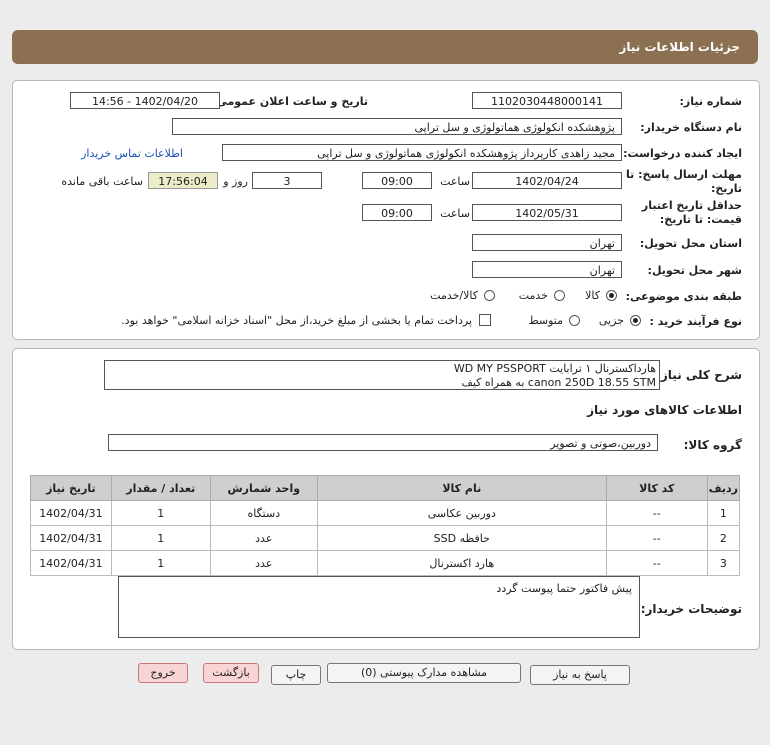  What do you see at coordinates (694, 270) in the screenshot?
I see `city-label: شهر محل تحویل:` at bounding box center [694, 270].